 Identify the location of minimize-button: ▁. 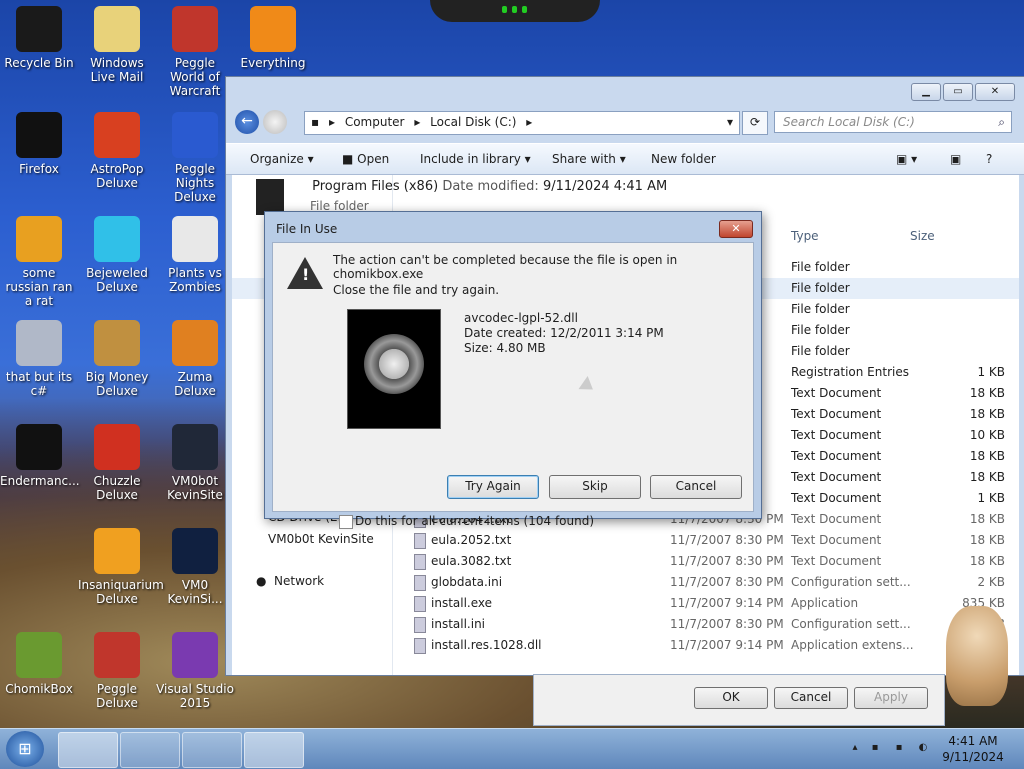
(926, 92).